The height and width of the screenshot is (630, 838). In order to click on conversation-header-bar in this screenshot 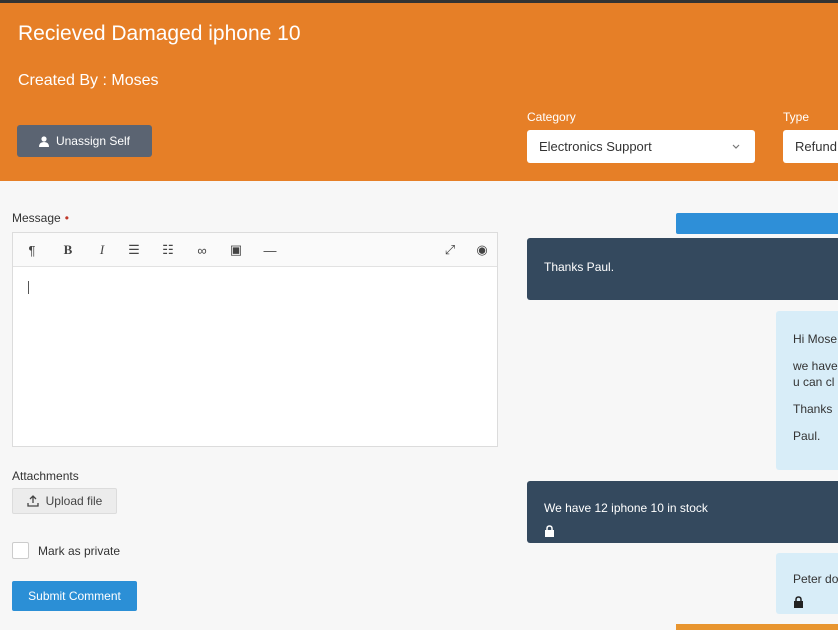, I will do `click(757, 223)`.